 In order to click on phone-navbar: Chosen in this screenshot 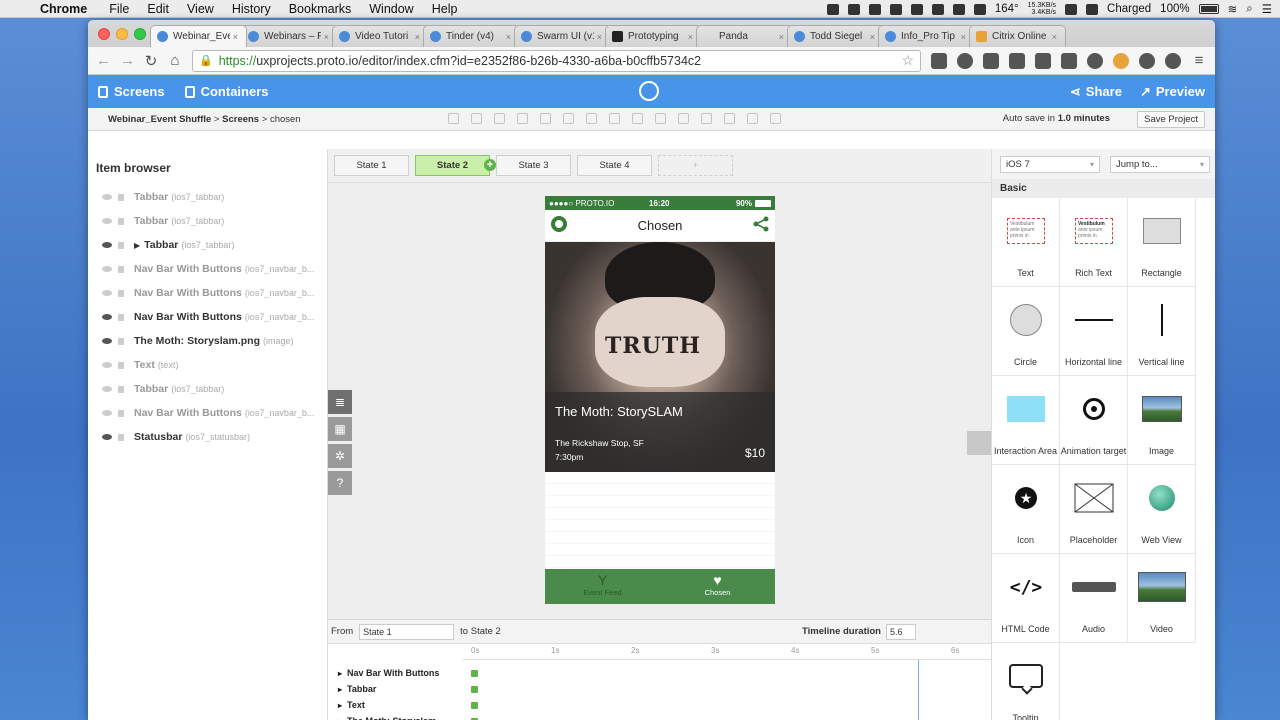, I will do `click(660, 226)`.